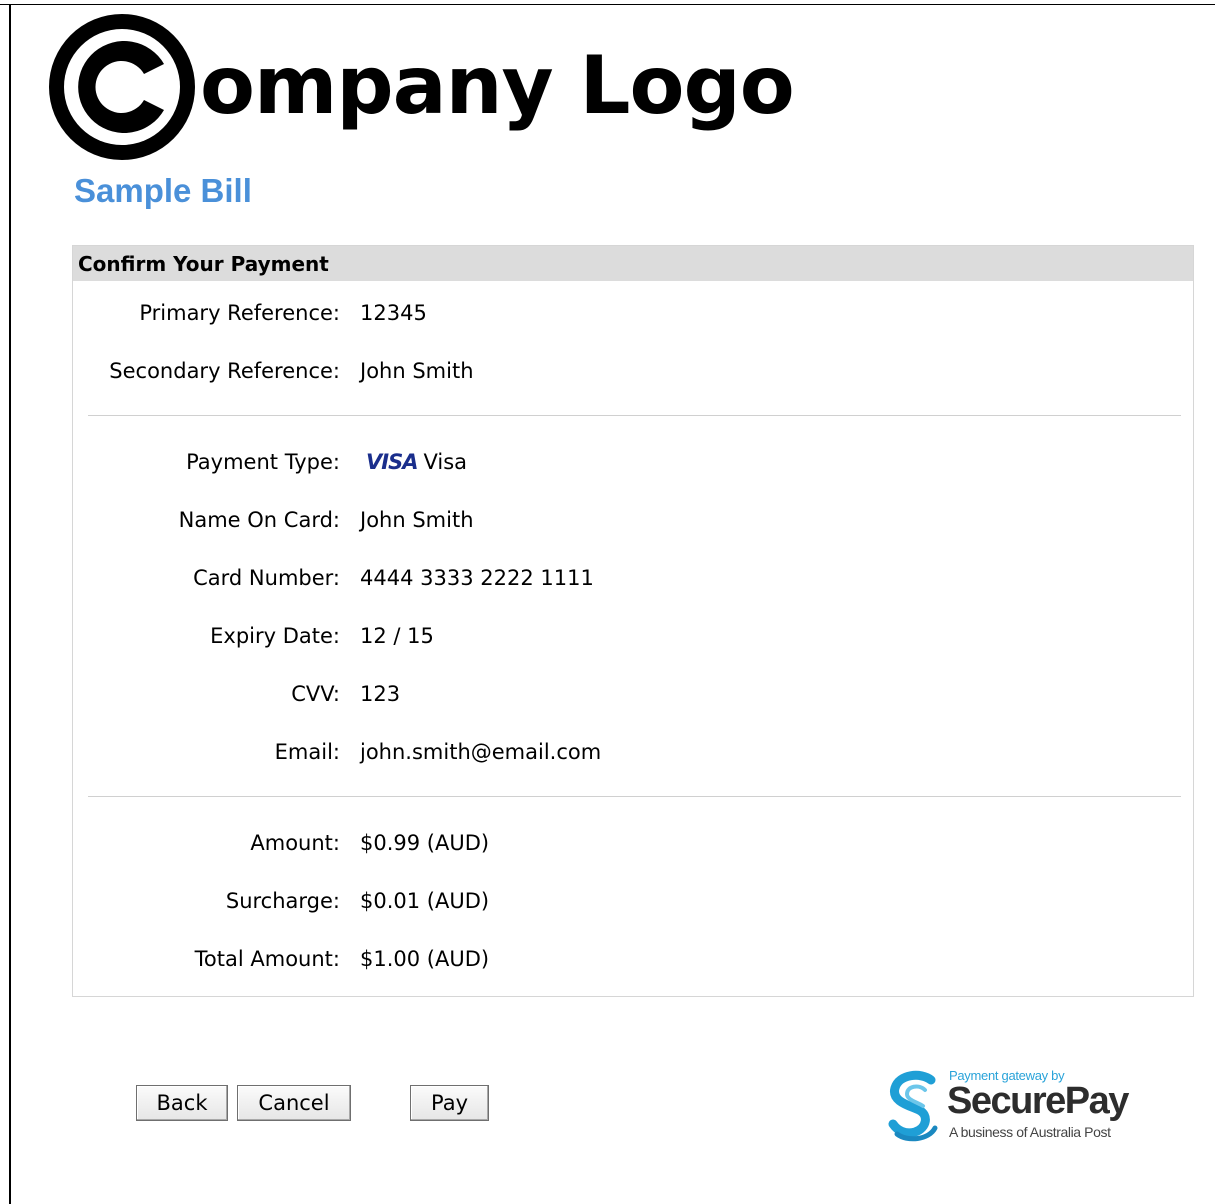  What do you see at coordinates (481, 752) in the screenshot?
I see `email-value: john.smith@email.com` at bounding box center [481, 752].